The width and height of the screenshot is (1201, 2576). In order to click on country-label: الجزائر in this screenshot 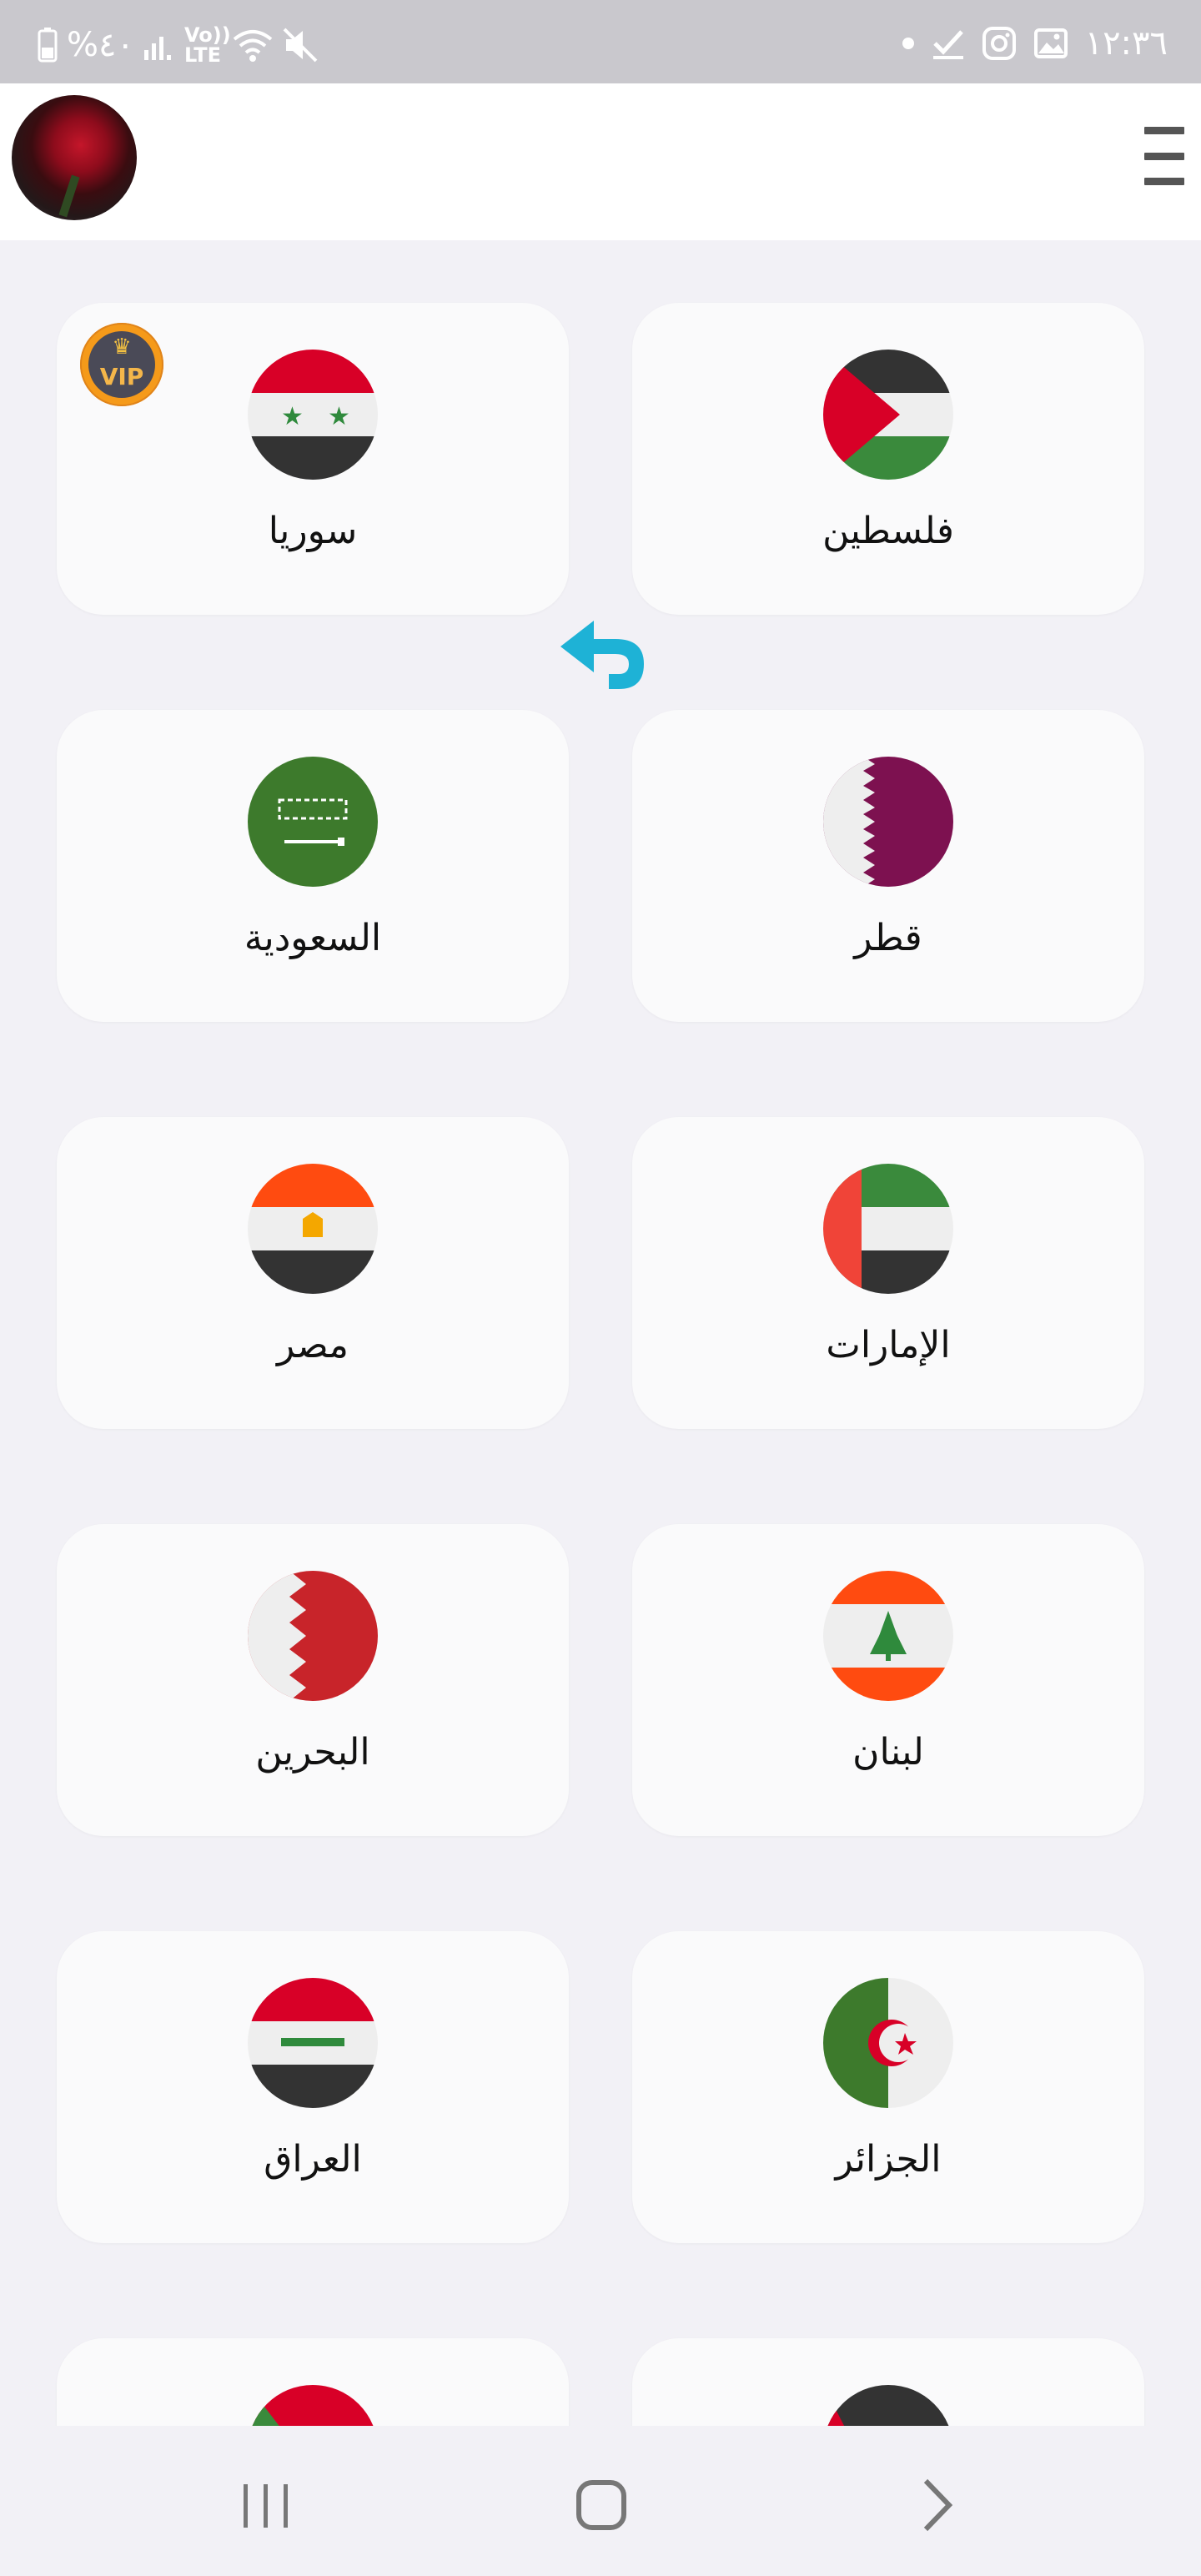, I will do `click(889, 2159)`.